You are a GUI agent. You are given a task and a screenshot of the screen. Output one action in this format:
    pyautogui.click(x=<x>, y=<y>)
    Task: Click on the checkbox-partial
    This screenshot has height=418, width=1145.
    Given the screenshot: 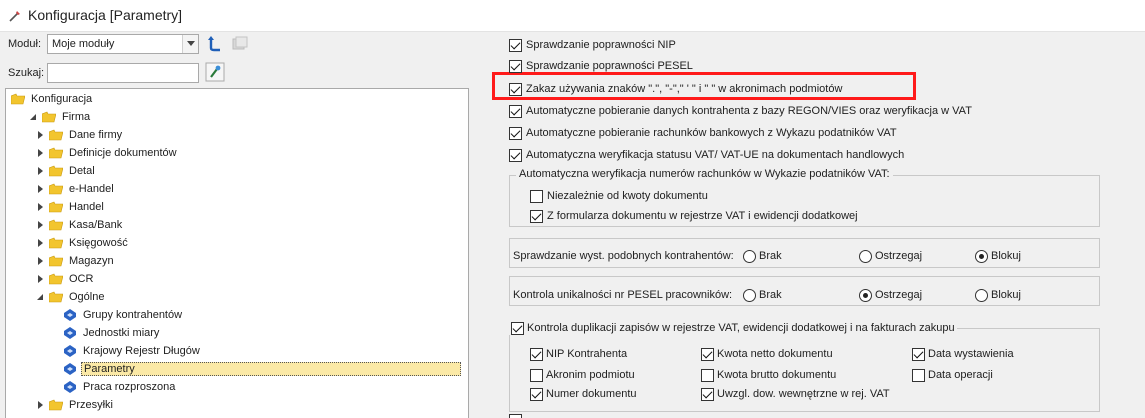 What is the action you would take?
    pyautogui.click(x=515, y=416)
    